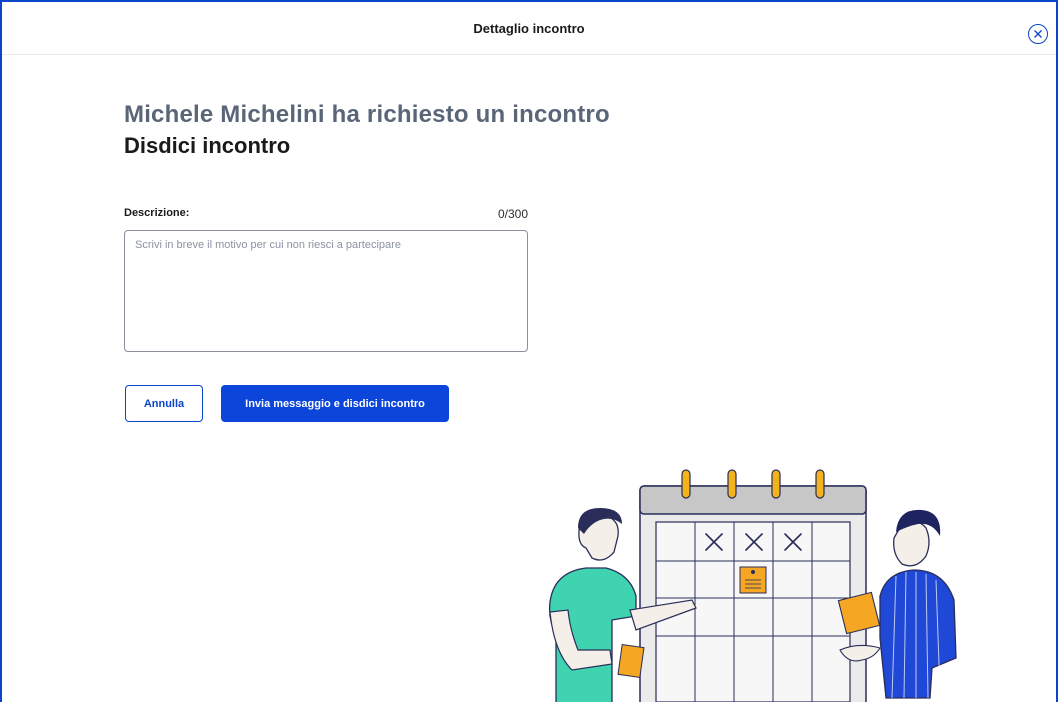 Image resolution: width=1058 pixels, height=702 pixels. I want to click on cancel-button: Annulla, so click(164, 403).